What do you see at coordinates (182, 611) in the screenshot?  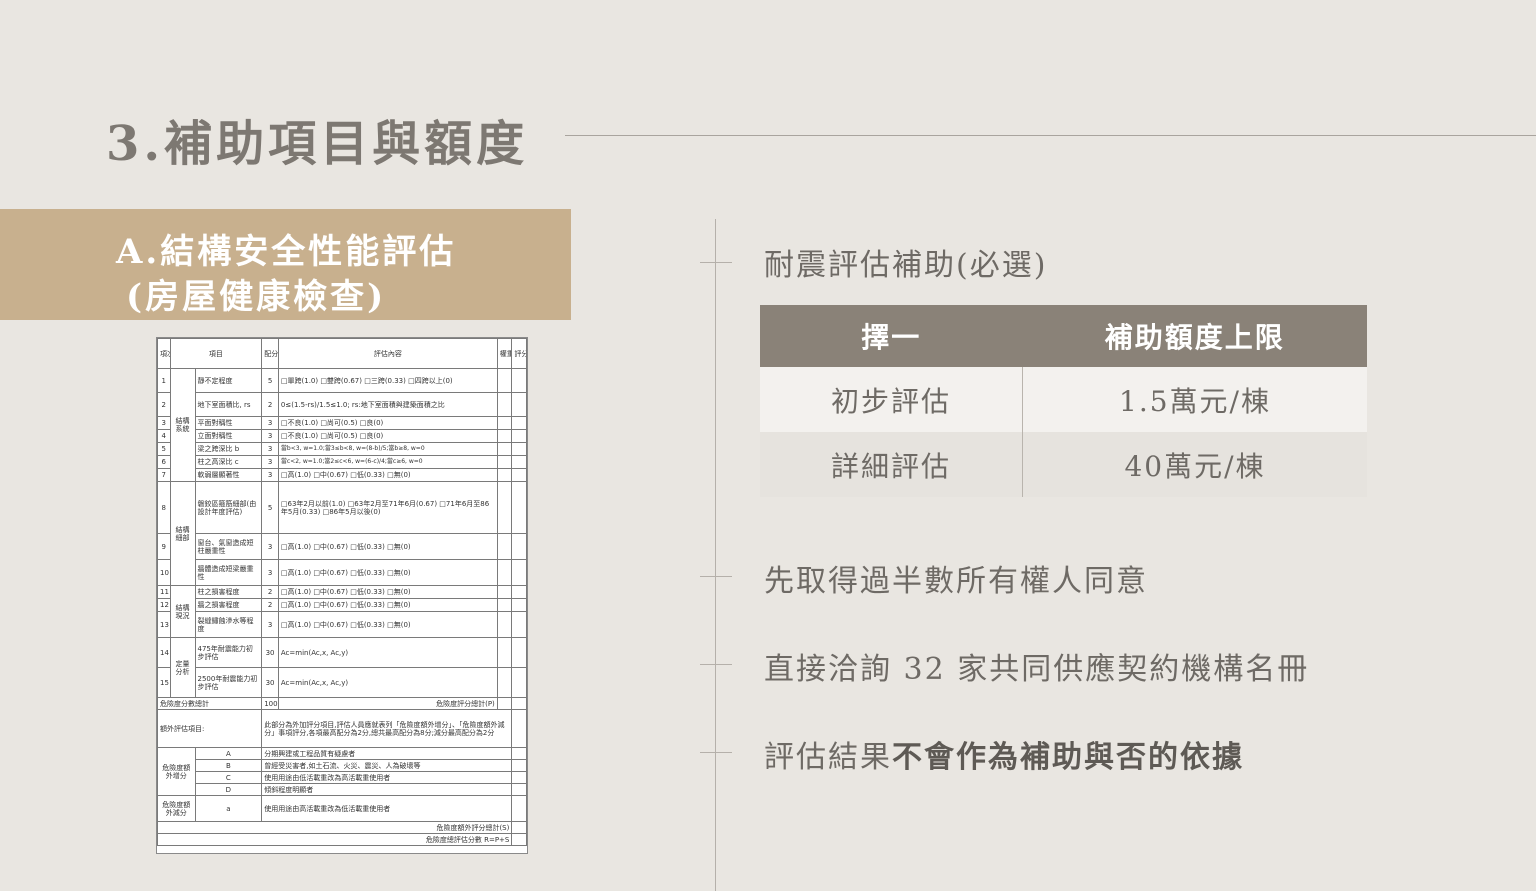 I see `form-group-label: 結構現況` at bounding box center [182, 611].